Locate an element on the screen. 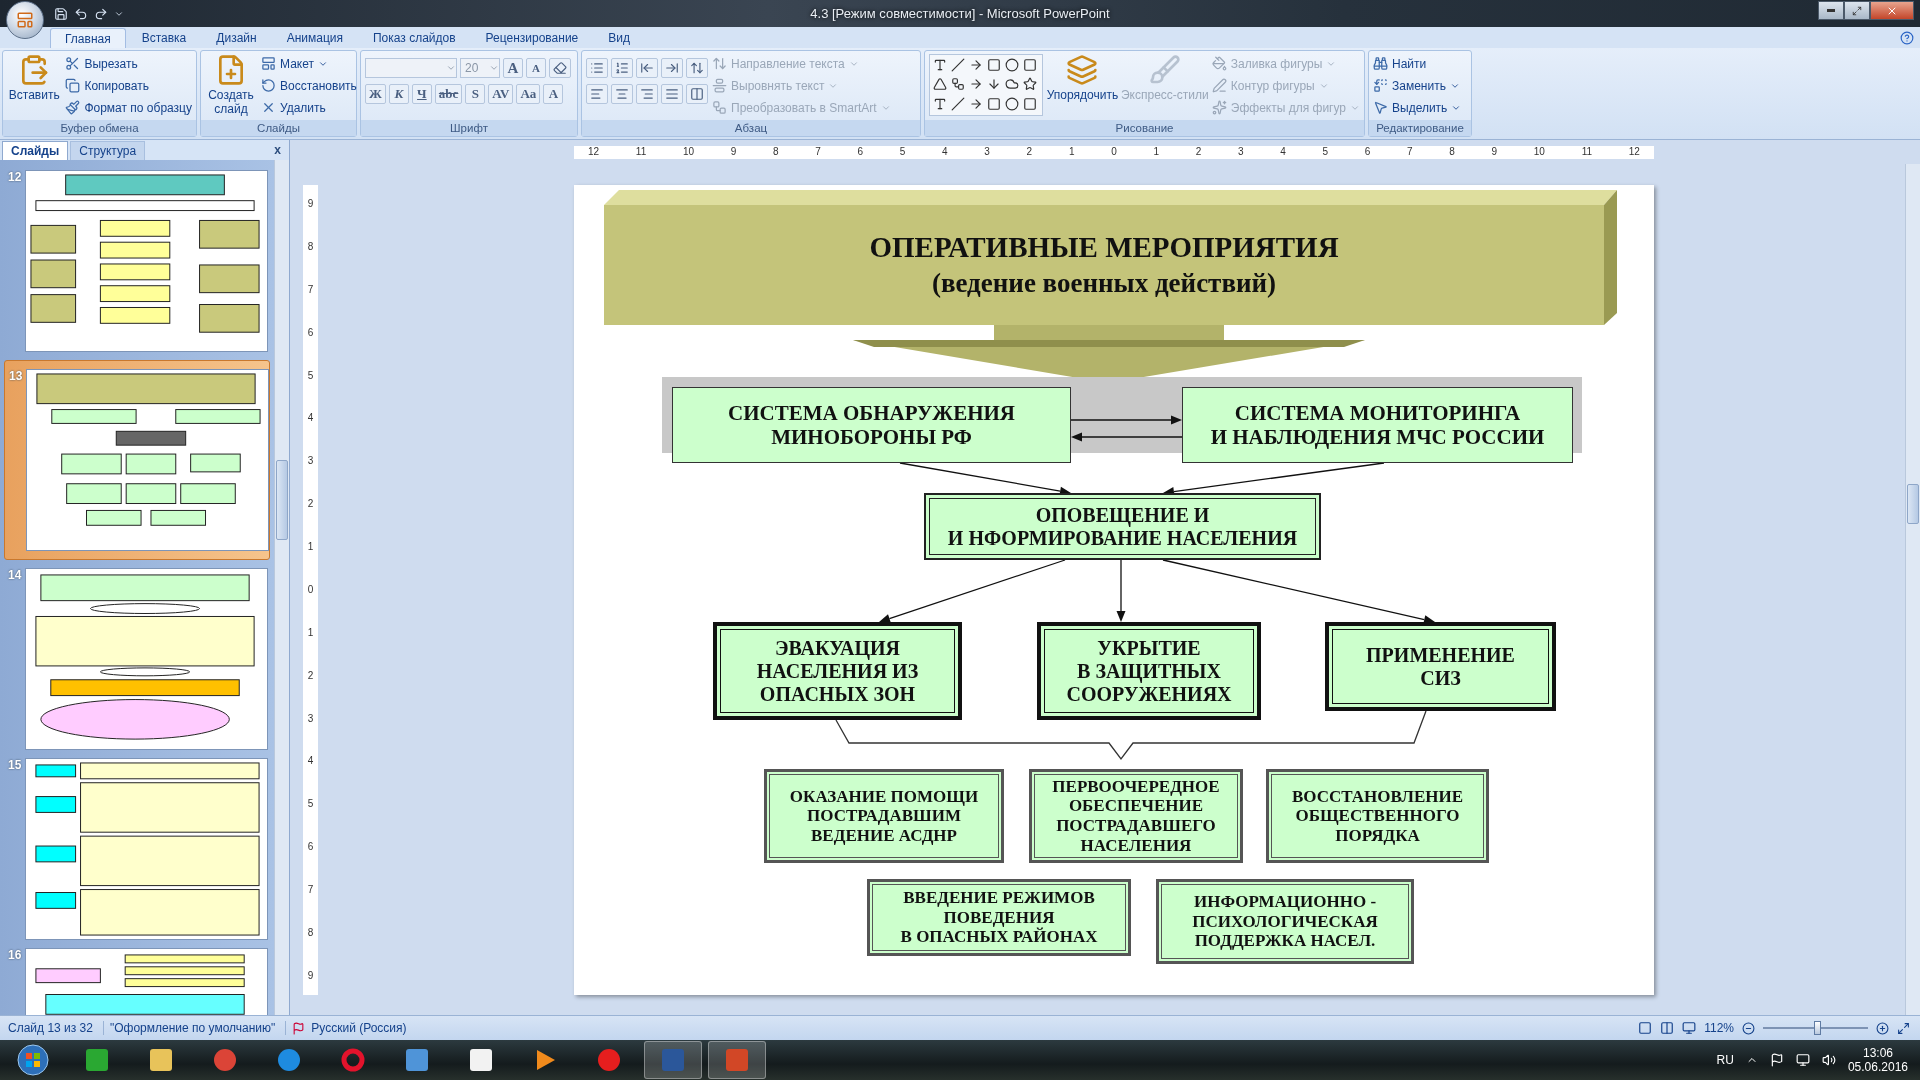 Image resolution: width=1920 pixels, height=1080 pixels. align-center-icon is located at coordinates (622, 94).